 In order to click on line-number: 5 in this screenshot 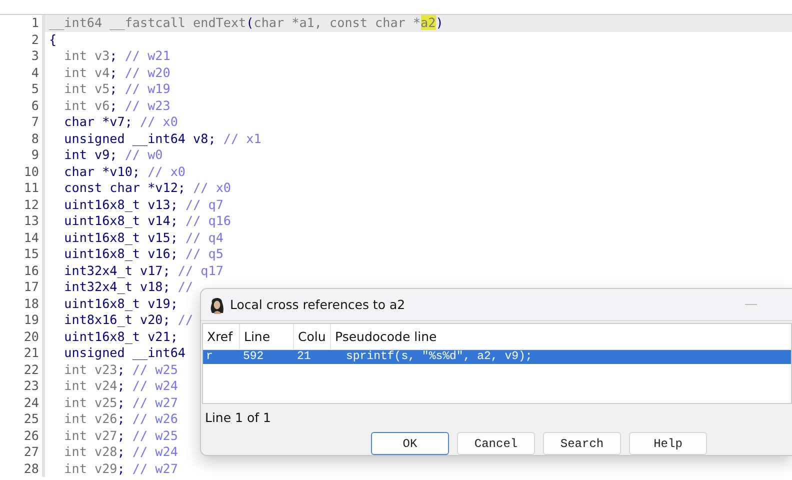, I will do `click(22, 89)`.